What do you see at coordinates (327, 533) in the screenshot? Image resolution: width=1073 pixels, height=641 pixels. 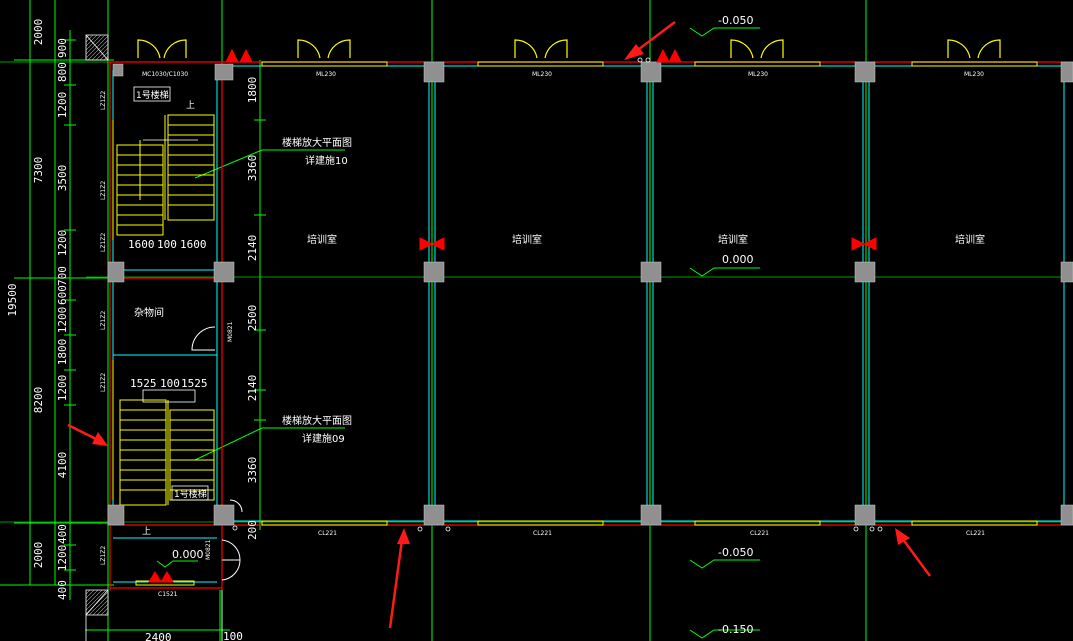 I see `window-tag-bottom-1: CL221` at bounding box center [327, 533].